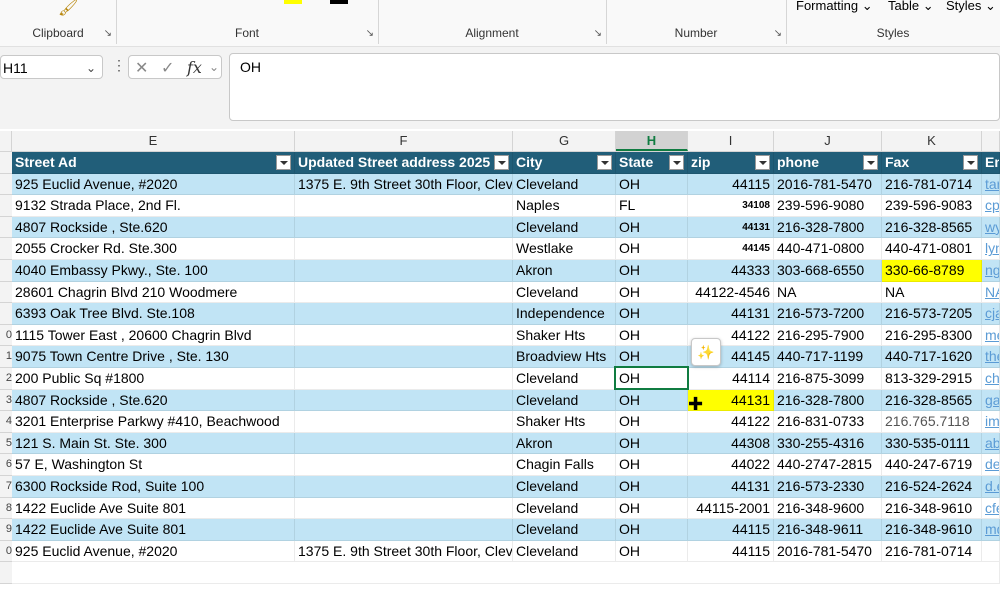 The image size is (1000, 598). What do you see at coordinates (68, 9) in the screenshot?
I see `format-painter-icon: 🖌` at bounding box center [68, 9].